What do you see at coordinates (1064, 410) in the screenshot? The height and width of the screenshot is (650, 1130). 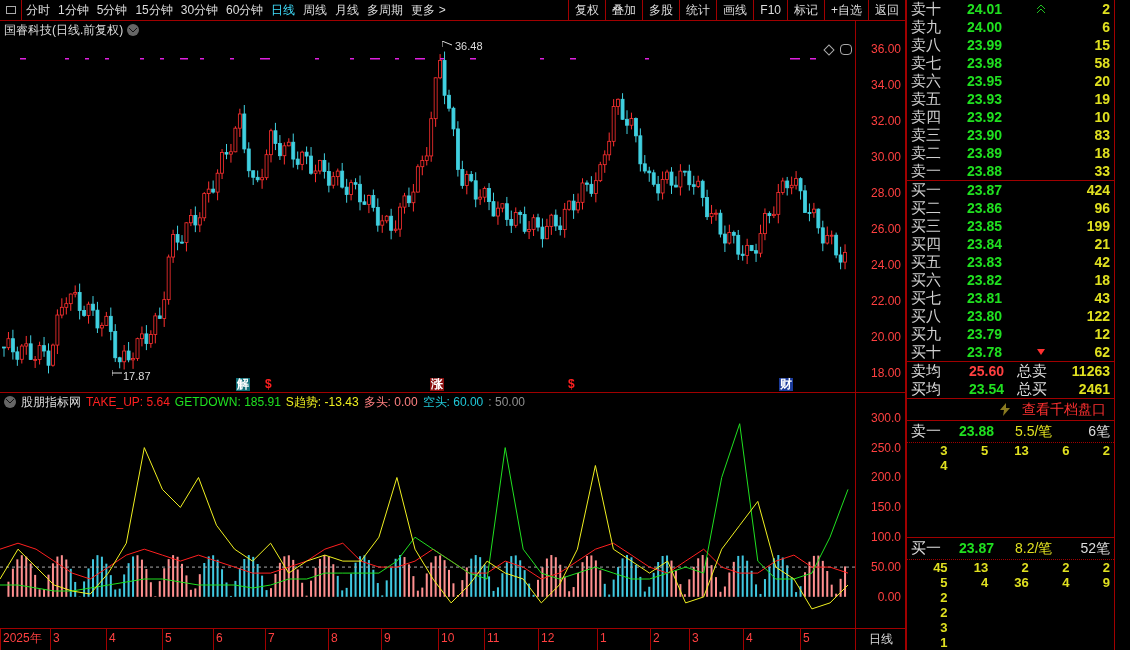 I see `depth-link: 查看千档盘口` at bounding box center [1064, 410].